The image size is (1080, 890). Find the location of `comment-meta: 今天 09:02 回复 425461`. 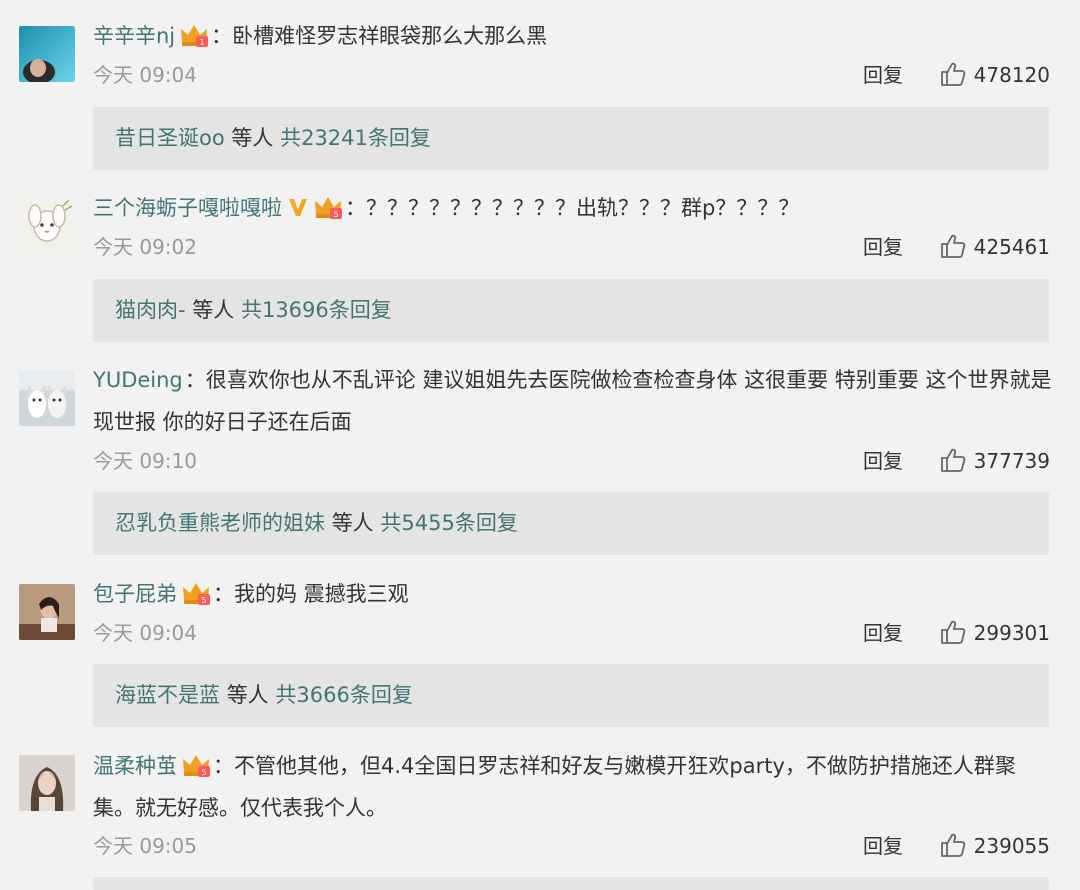

comment-meta: 今天 09:02 回复 425461 is located at coordinates (571, 247).